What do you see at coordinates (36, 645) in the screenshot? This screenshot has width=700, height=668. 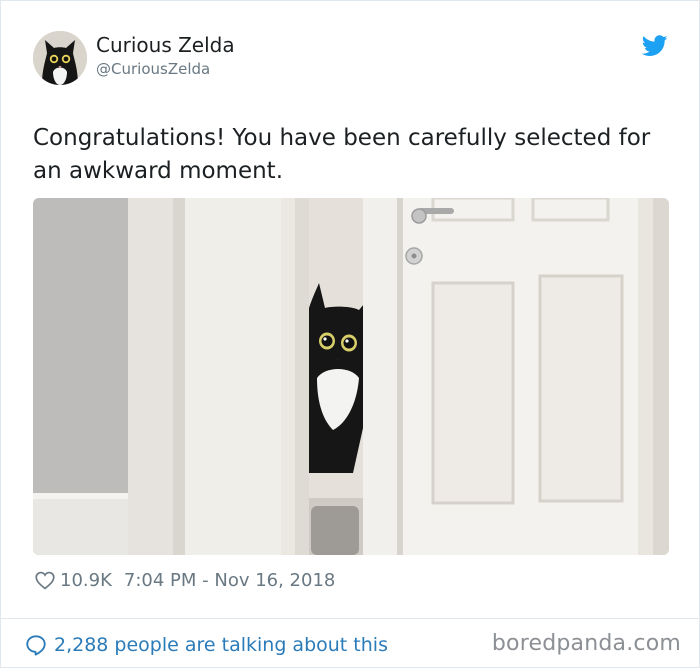 I see `speech-bubble-icon` at bounding box center [36, 645].